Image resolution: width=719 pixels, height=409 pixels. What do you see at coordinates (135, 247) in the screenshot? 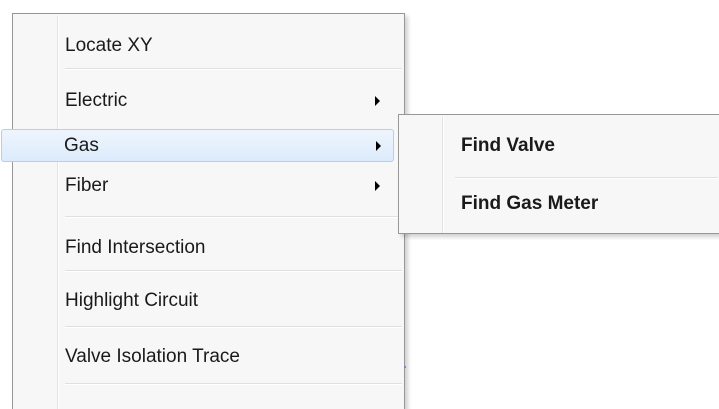
I see `menu-item-label: Find Intersection` at bounding box center [135, 247].